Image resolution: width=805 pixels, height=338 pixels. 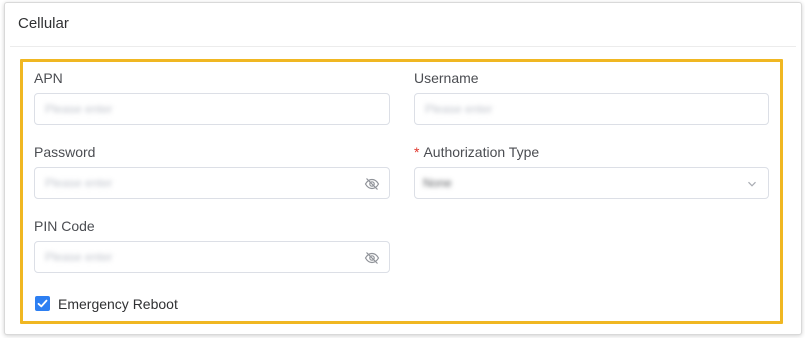 What do you see at coordinates (591, 183) in the screenshot?
I see `authorization-type-select: None` at bounding box center [591, 183].